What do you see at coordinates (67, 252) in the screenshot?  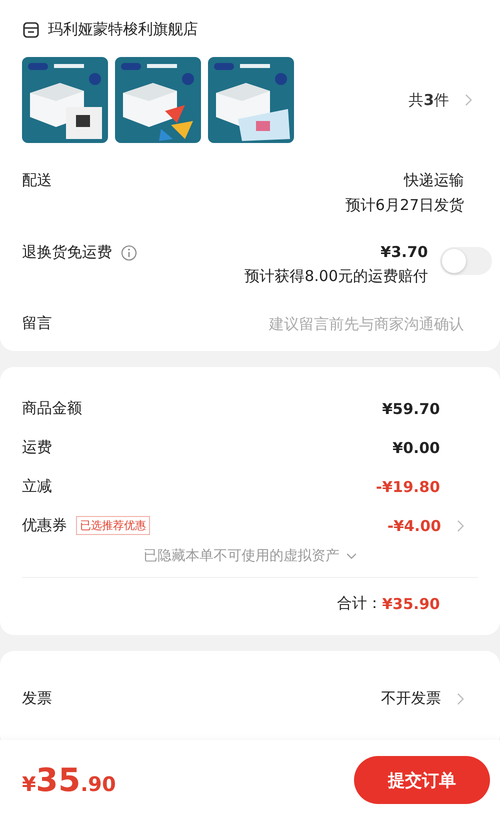 I see `return-insurance-label: 退换货免运费` at bounding box center [67, 252].